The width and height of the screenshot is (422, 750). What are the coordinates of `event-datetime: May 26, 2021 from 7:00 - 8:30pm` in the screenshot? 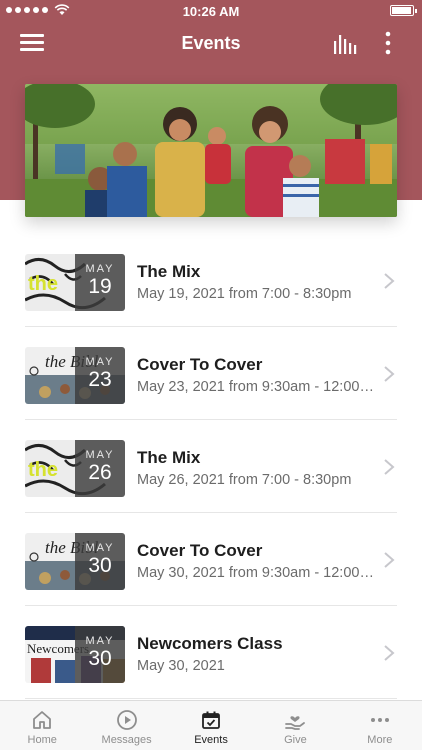 It's located at (244, 480).